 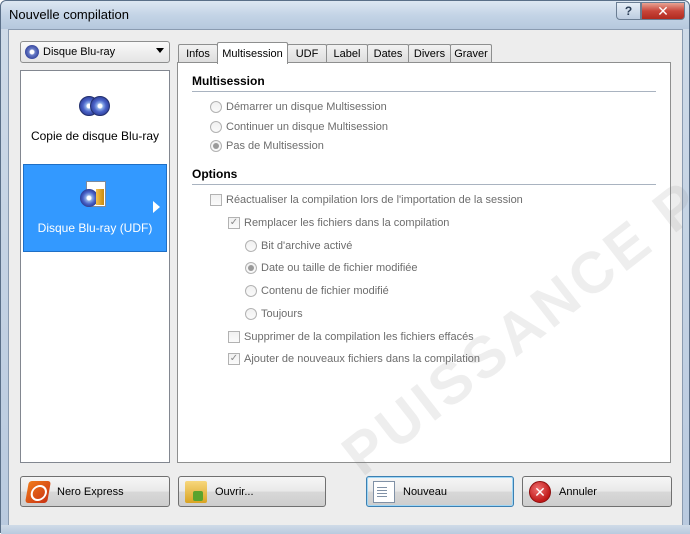 What do you see at coordinates (663, 11) in the screenshot?
I see `close-button: ✕` at bounding box center [663, 11].